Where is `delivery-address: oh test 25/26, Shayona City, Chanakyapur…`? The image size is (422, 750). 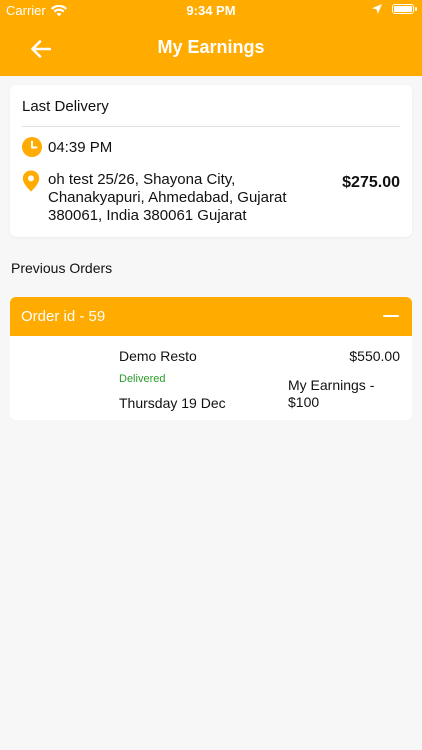 delivery-address: oh test 25/26, Shayona City, Chanakyapur… is located at coordinates (167, 197).